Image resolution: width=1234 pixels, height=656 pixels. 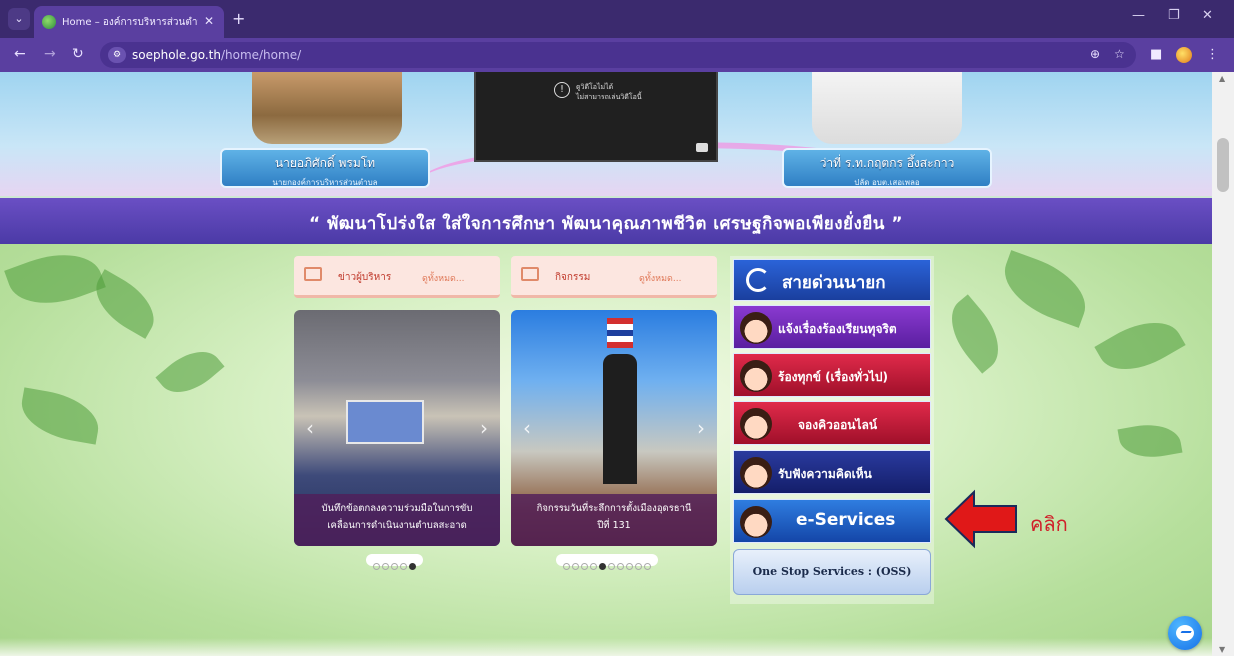 I want to click on activity-prev-icon: ‹, so click(x=527, y=428).